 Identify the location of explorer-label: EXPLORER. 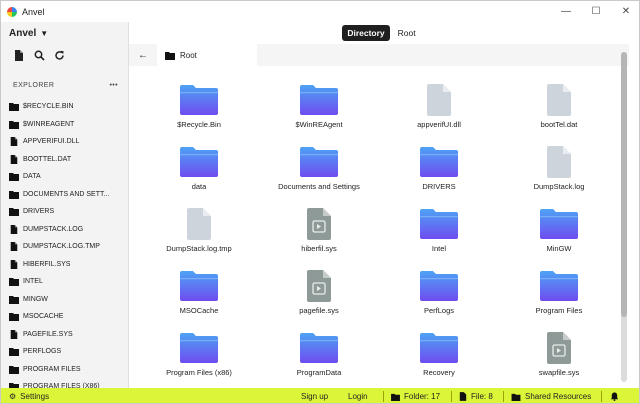
(34, 85).